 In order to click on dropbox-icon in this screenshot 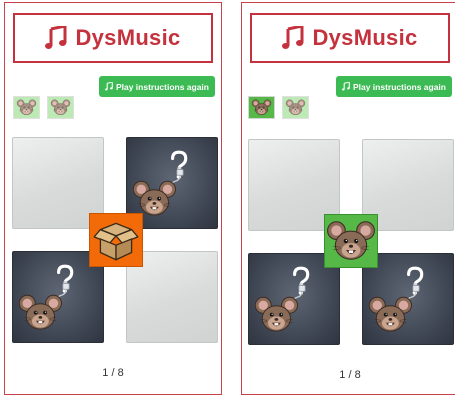, I will do `click(116, 240)`.